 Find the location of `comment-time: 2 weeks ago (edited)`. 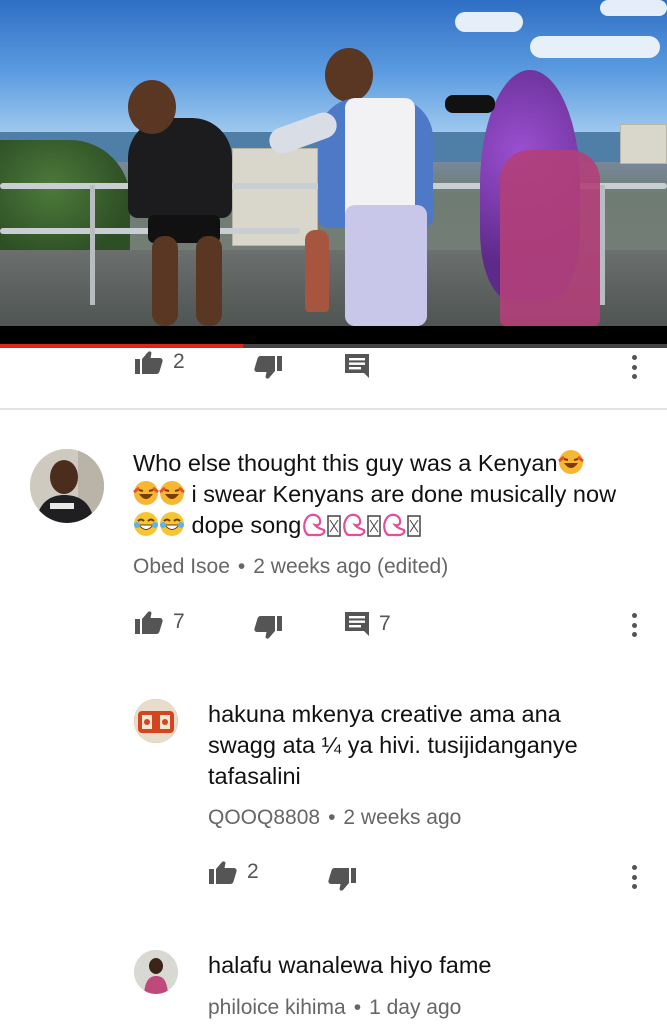

comment-time: 2 weeks ago (edited) is located at coordinates (351, 566).